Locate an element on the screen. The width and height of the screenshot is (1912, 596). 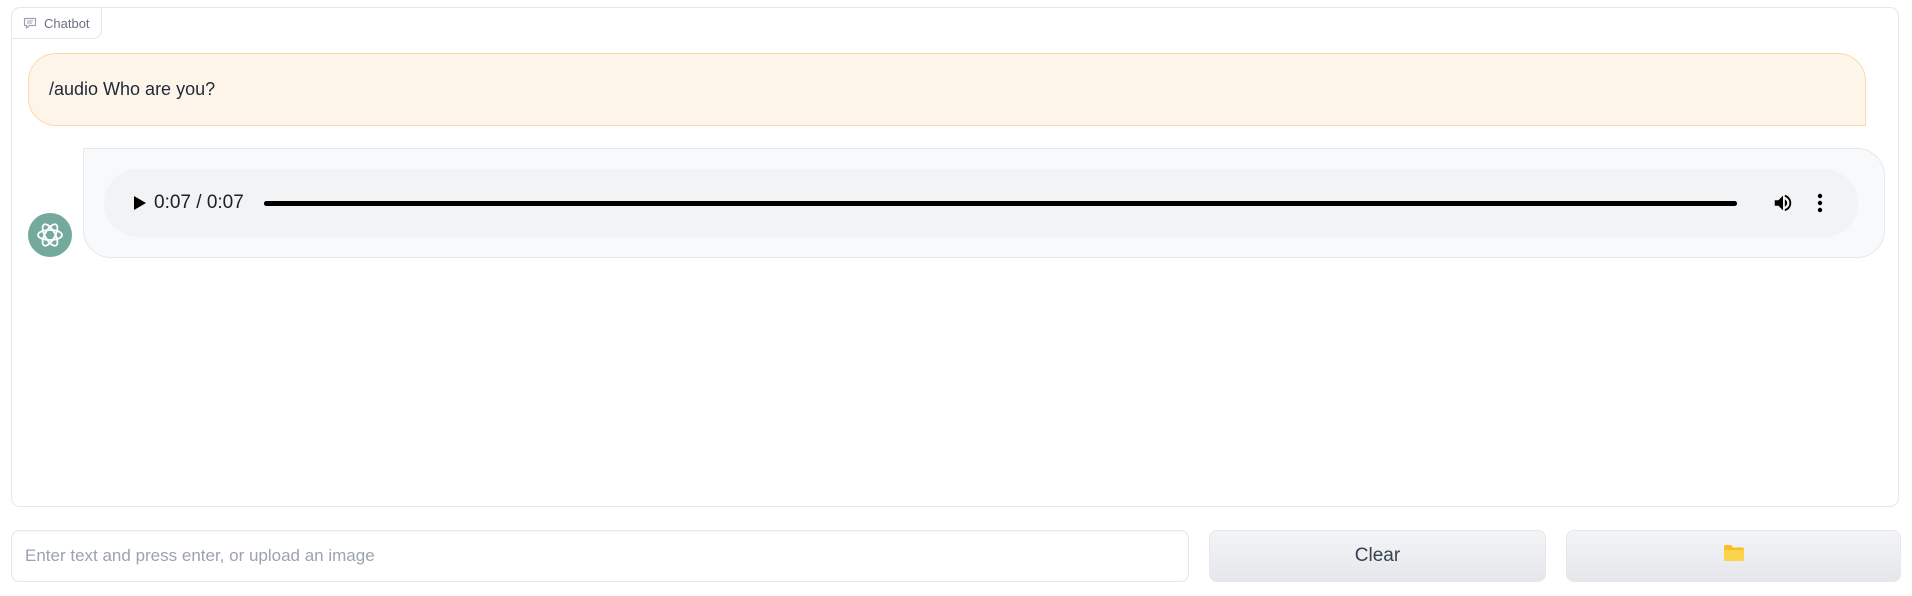
audio-progress-fill is located at coordinates (1000, 203).